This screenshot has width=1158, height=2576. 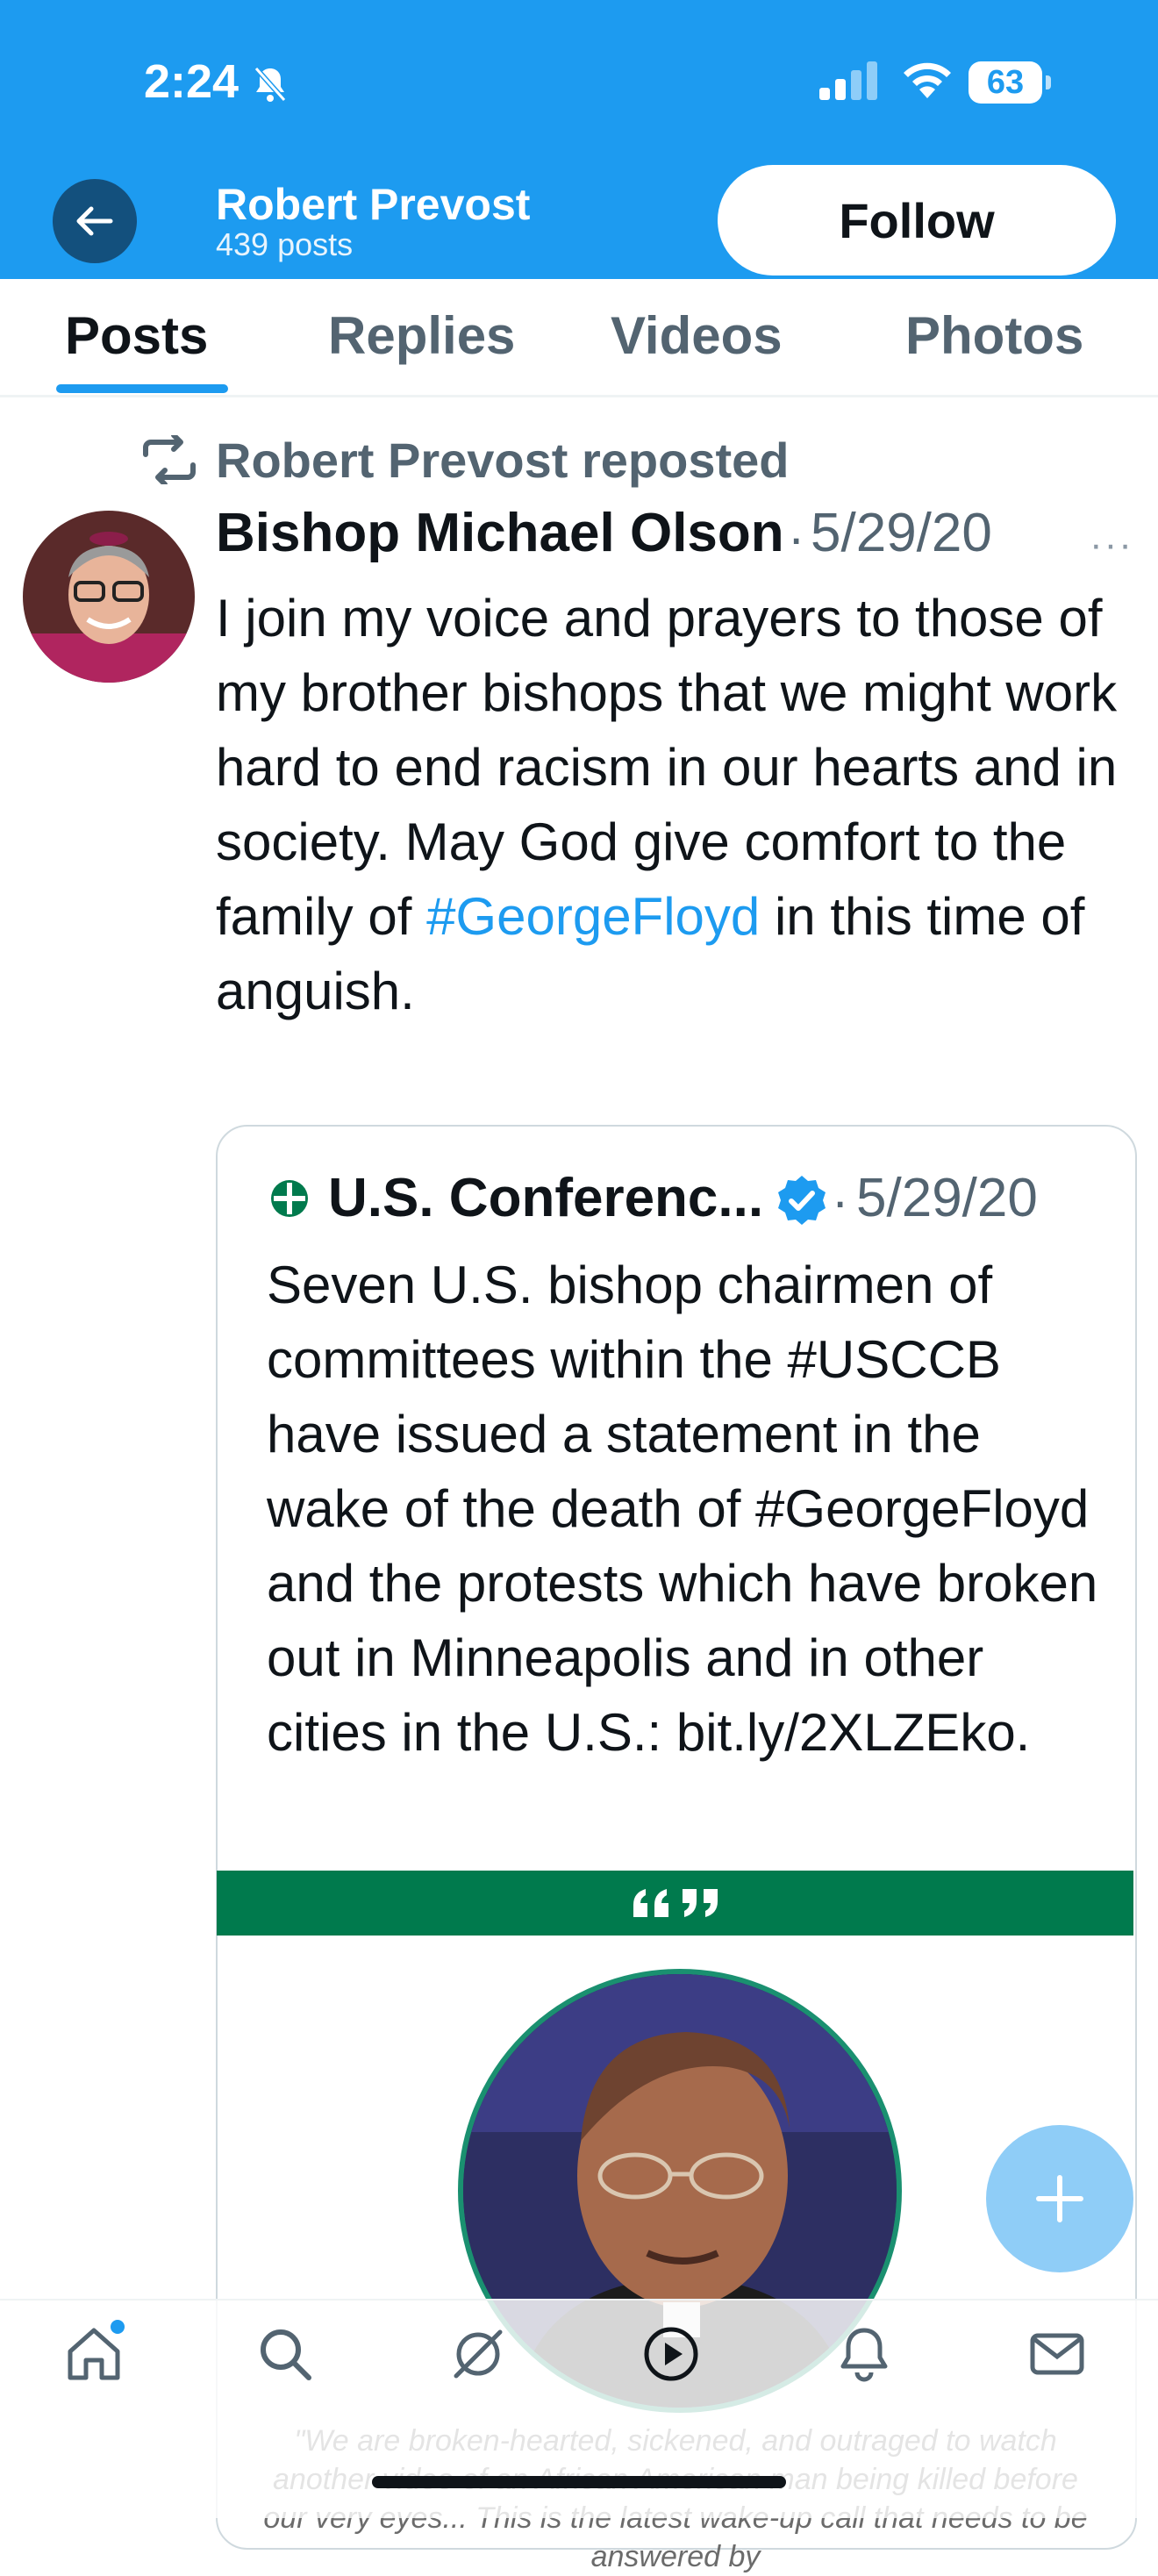 What do you see at coordinates (109, 597) in the screenshot?
I see `author-avatar` at bounding box center [109, 597].